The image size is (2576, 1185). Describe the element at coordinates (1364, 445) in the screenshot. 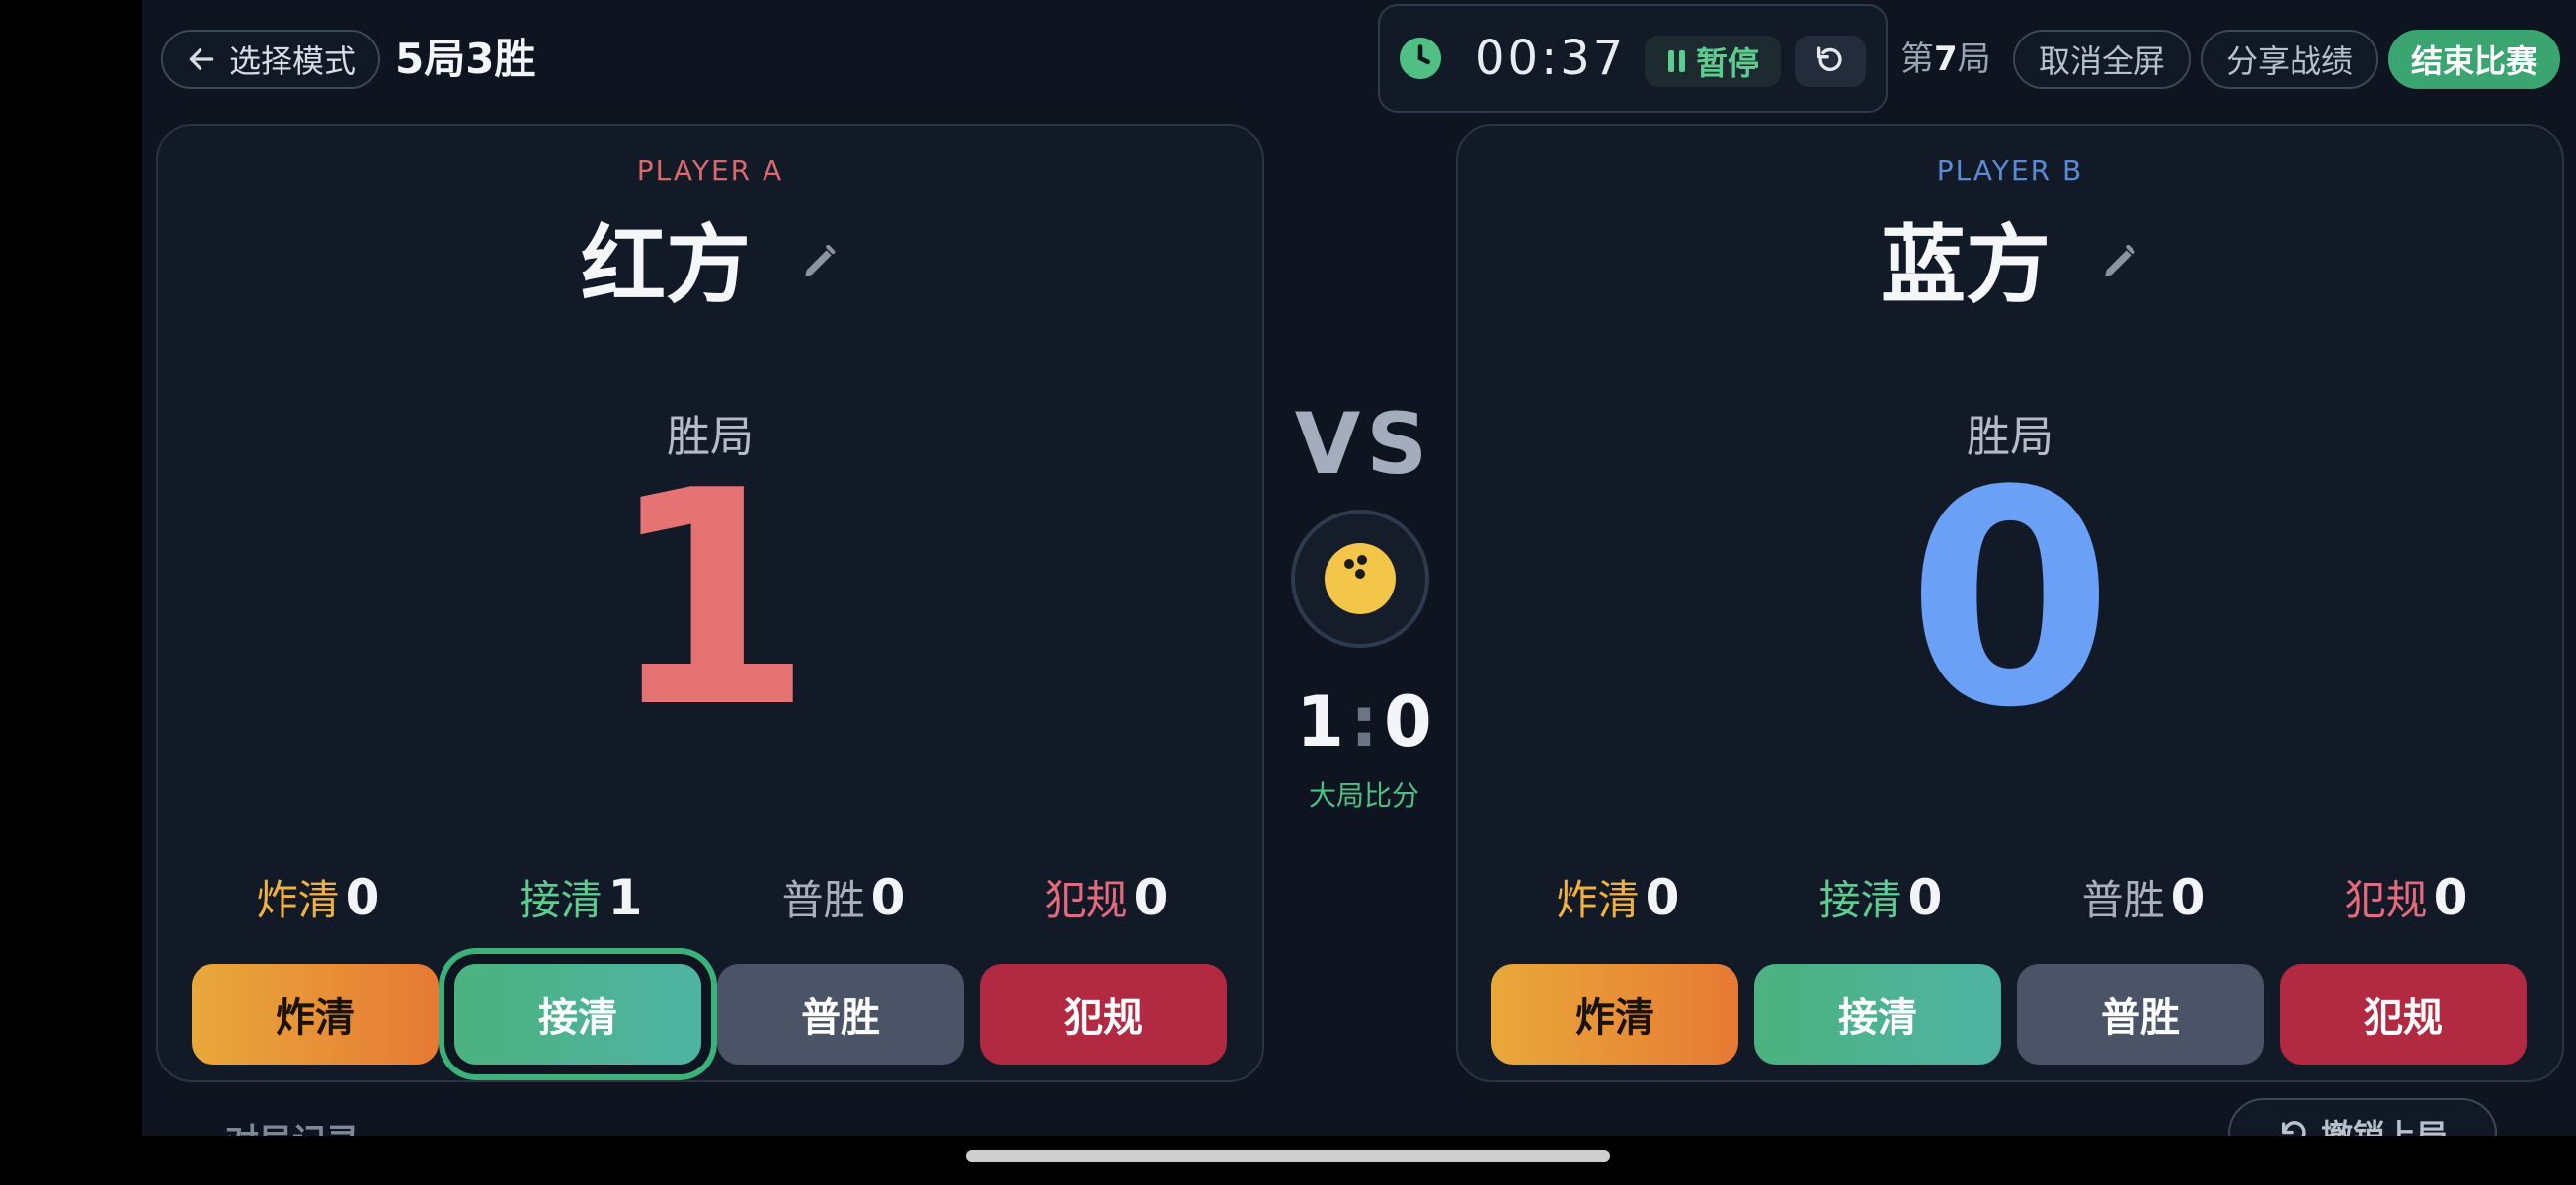

I see `vs-label: VS` at that location.